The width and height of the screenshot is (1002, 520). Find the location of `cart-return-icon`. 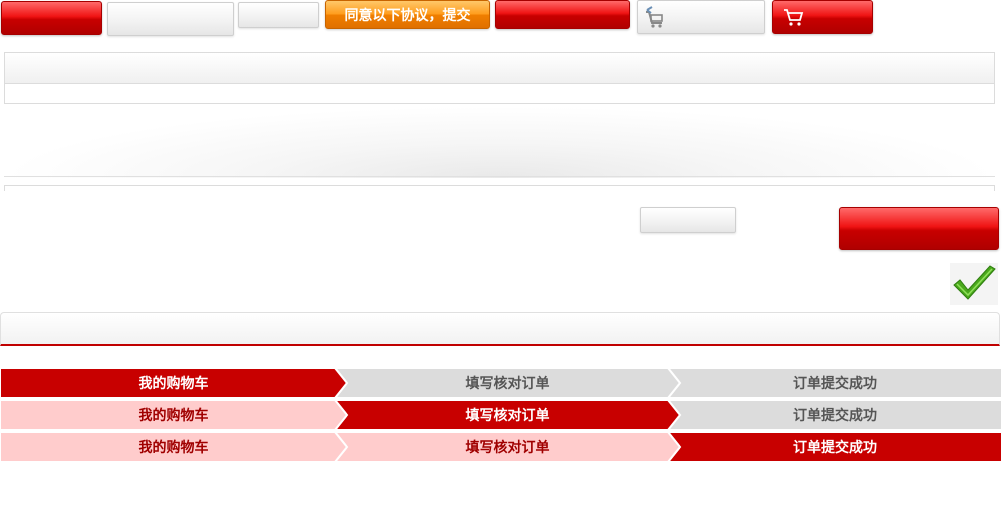

cart-return-icon is located at coordinates (655, 18).